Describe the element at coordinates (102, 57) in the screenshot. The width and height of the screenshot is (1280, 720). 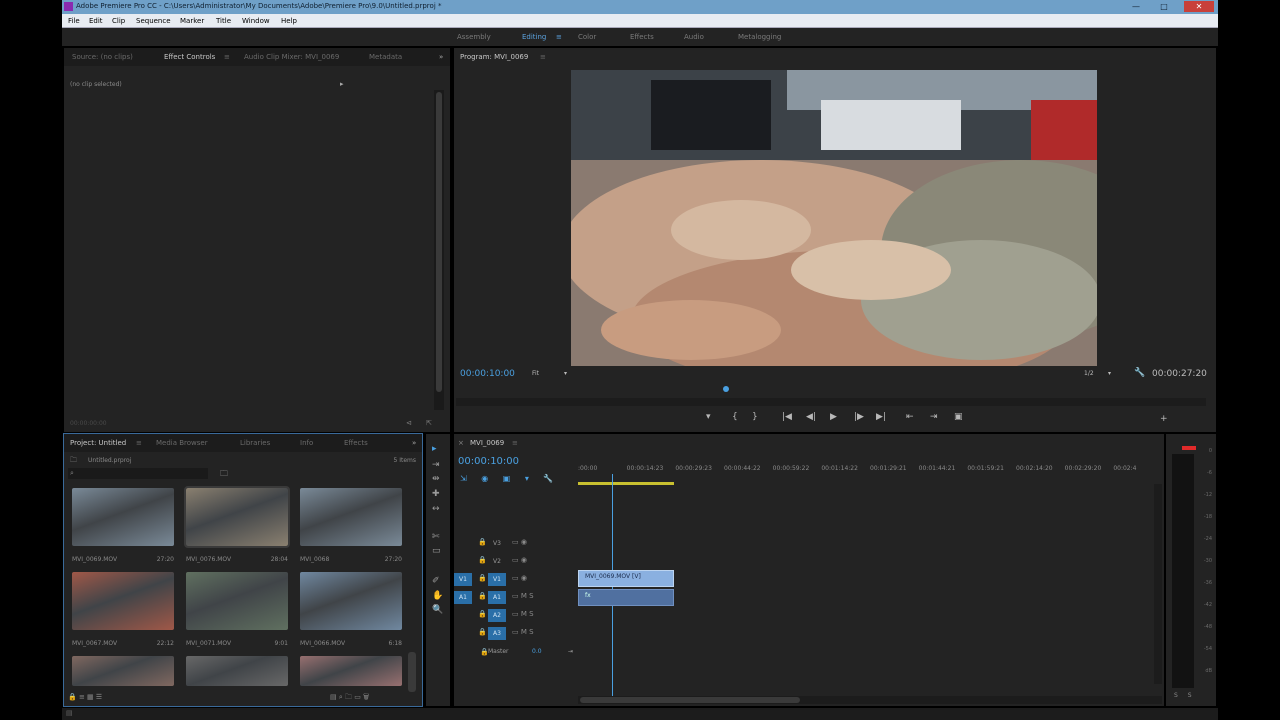
I see `tab-source: Source: (no clips)` at that location.